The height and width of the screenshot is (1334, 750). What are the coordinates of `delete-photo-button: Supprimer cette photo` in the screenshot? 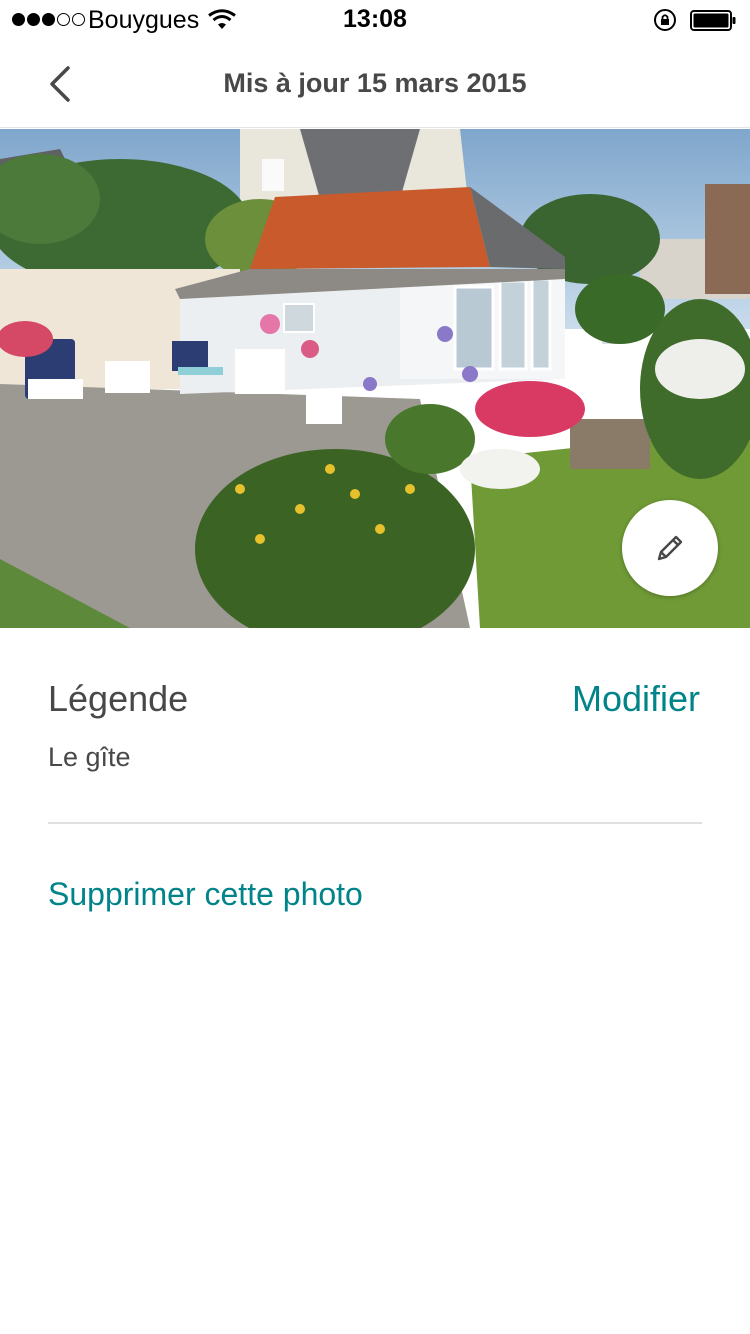 It's located at (205, 894).